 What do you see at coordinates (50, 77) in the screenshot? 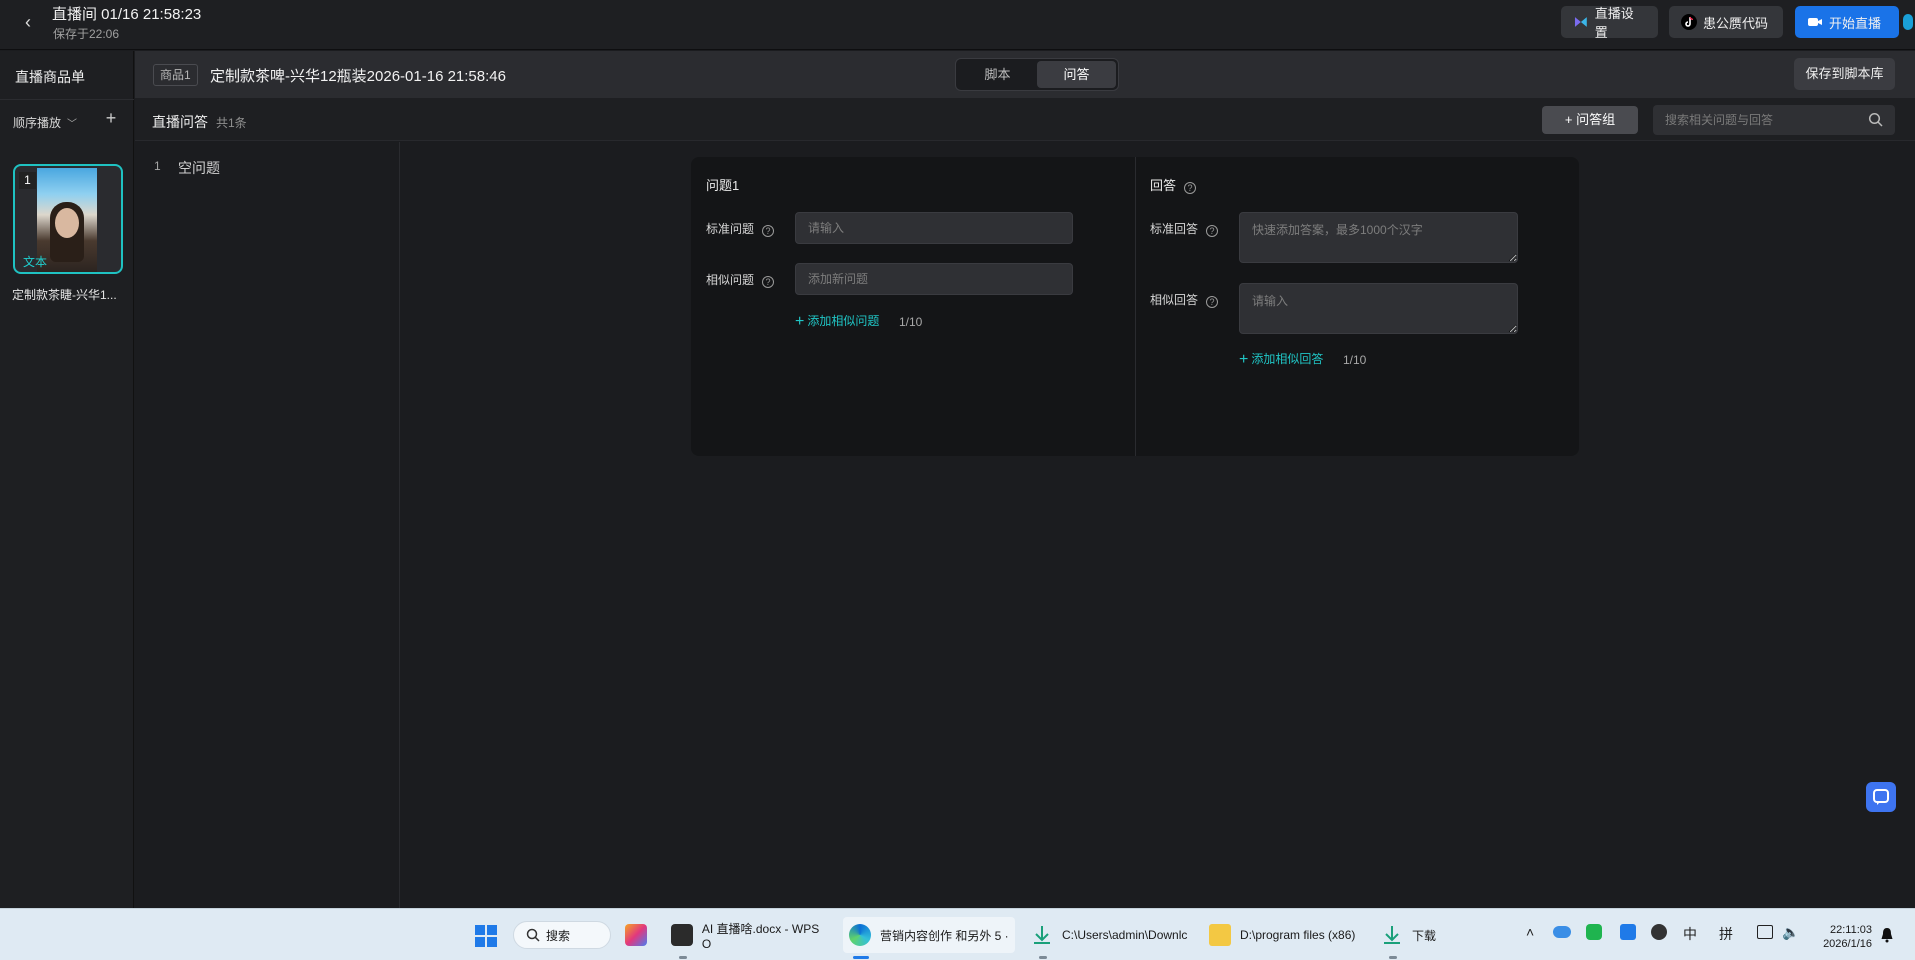
I see `sidebar-title: 直播商品单` at bounding box center [50, 77].